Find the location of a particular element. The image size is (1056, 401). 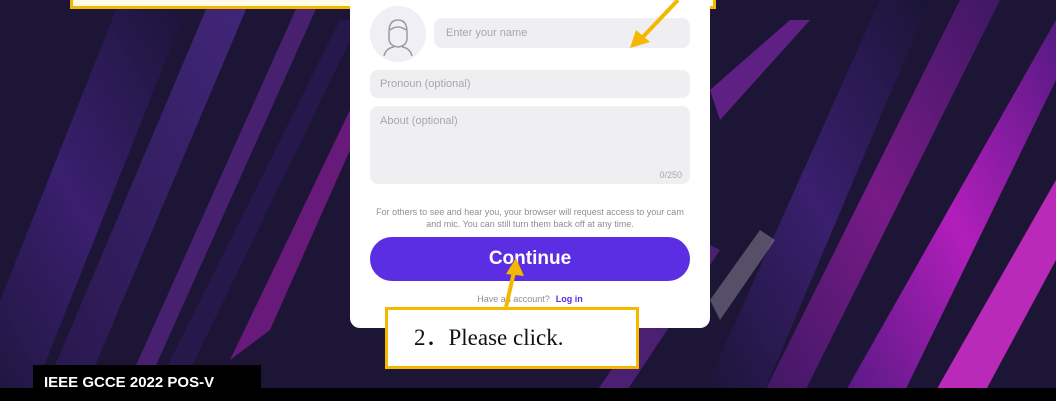

name-input: Enter your name is located at coordinates (562, 33).